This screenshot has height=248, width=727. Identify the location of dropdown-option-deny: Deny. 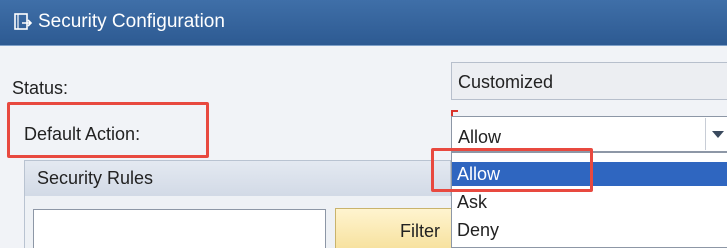
(589, 230).